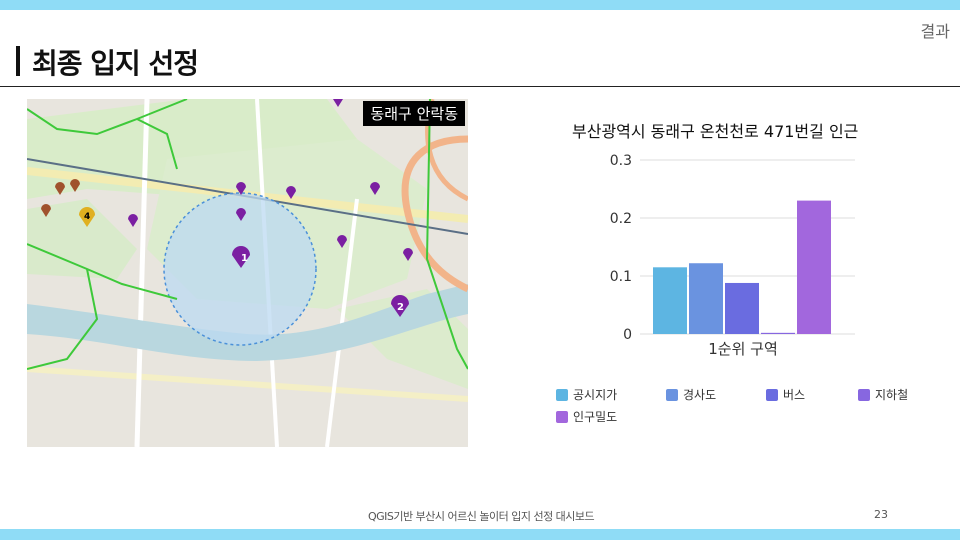  Describe the element at coordinates (743, 349) in the screenshot. I see `x-category-label: 1순위 구역` at that location.